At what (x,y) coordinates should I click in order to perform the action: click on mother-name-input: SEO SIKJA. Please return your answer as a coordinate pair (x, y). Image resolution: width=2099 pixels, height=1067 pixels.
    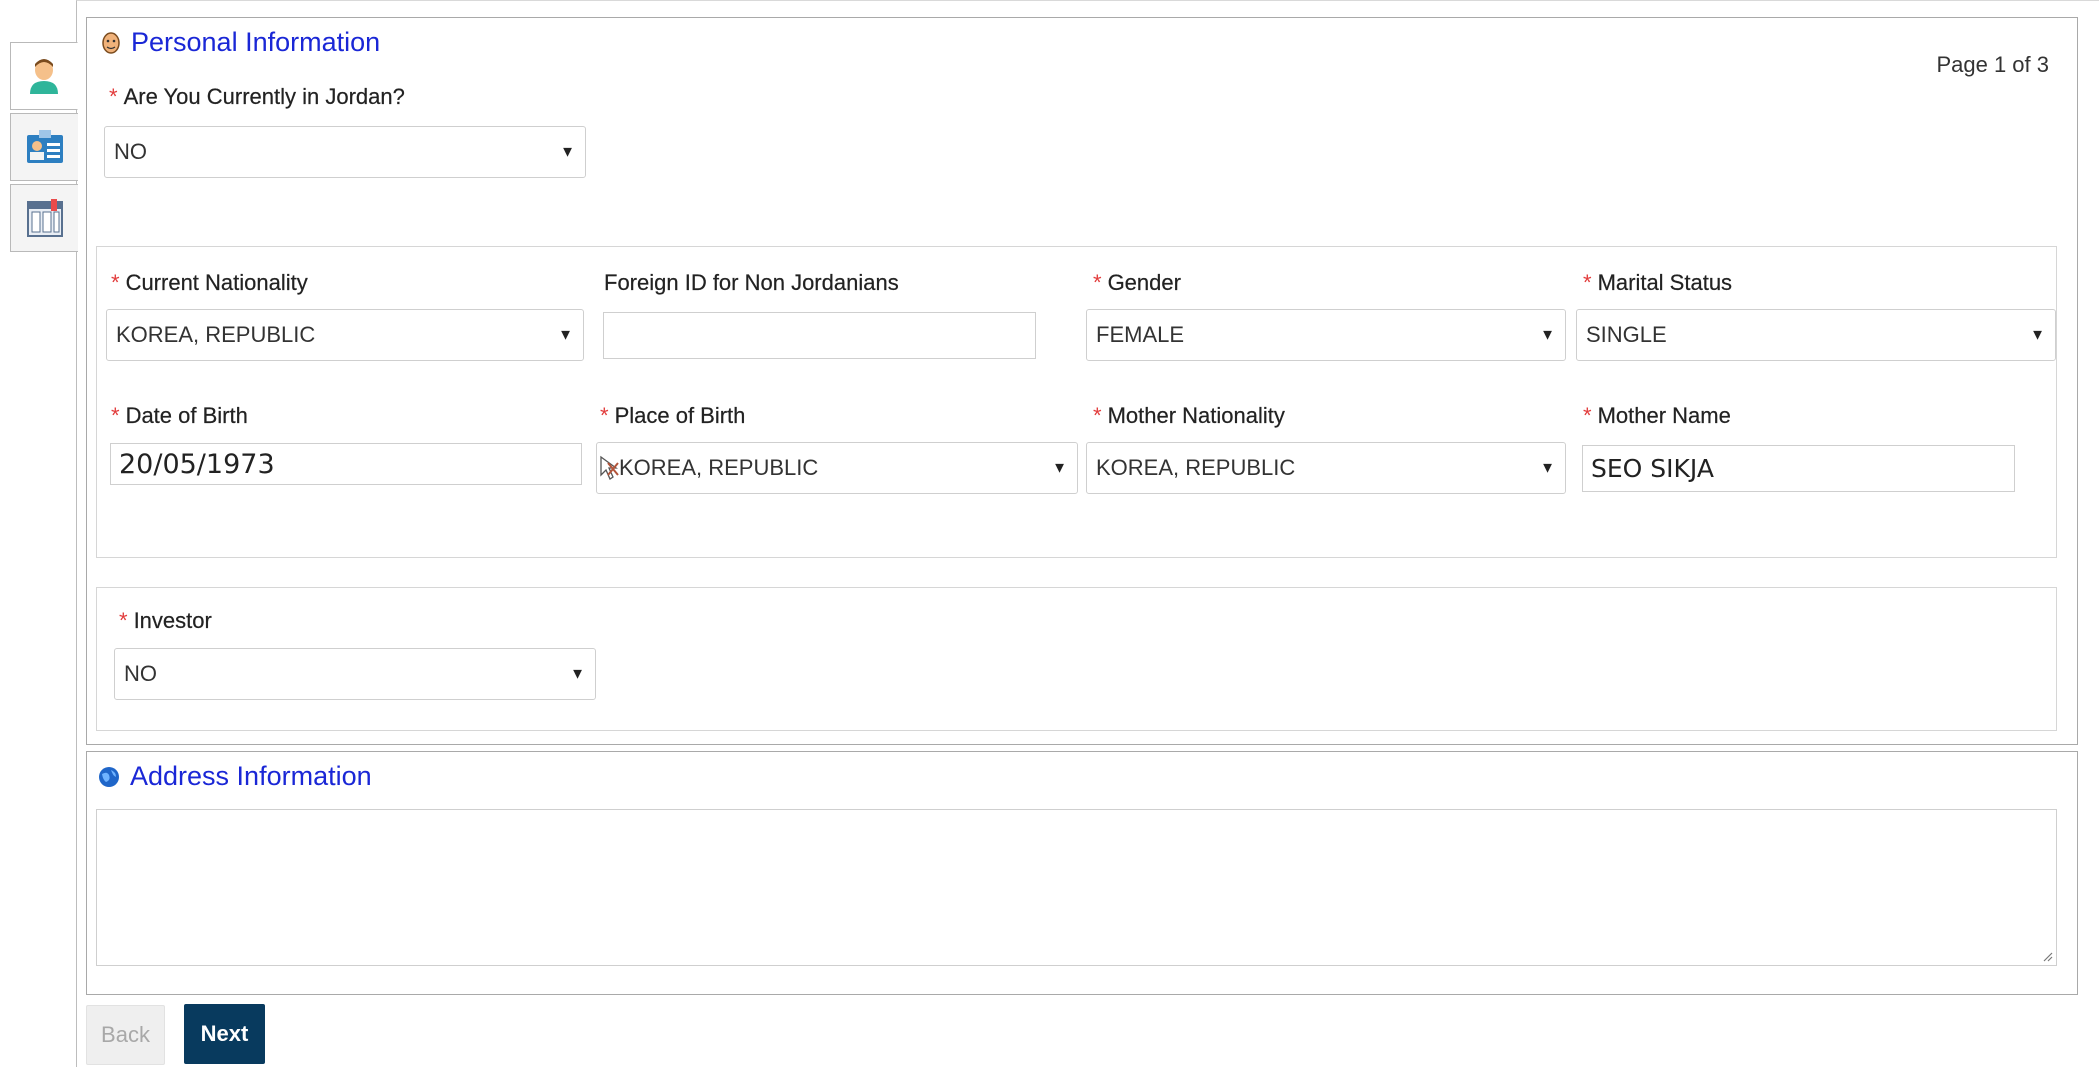
    Looking at the image, I should click on (1798, 468).